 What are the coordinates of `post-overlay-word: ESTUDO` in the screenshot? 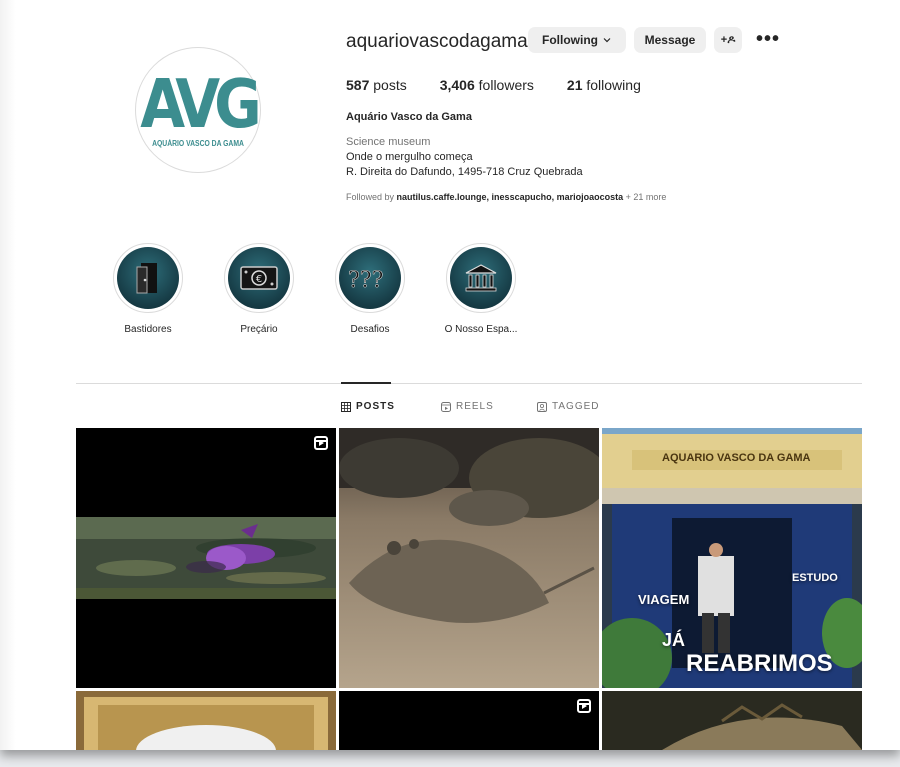 It's located at (815, 578).